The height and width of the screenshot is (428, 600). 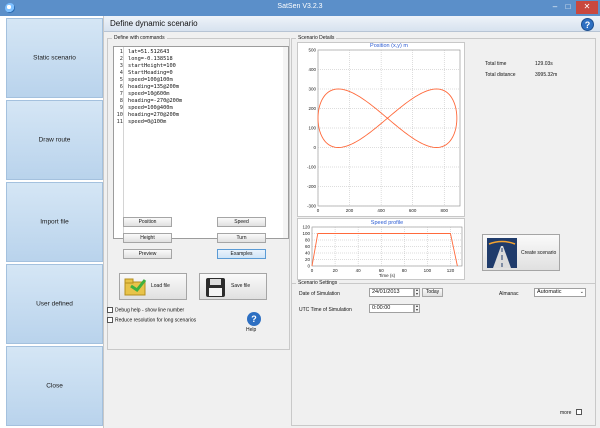 I want to click on code-line: long=-0.138518, so click(x=150, y=59).